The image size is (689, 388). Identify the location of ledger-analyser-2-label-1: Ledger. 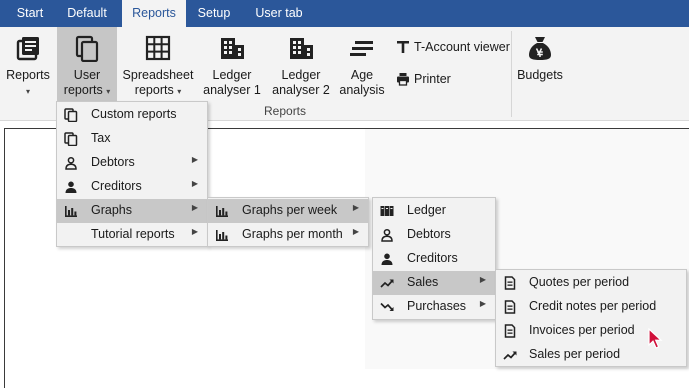
(301, 75).